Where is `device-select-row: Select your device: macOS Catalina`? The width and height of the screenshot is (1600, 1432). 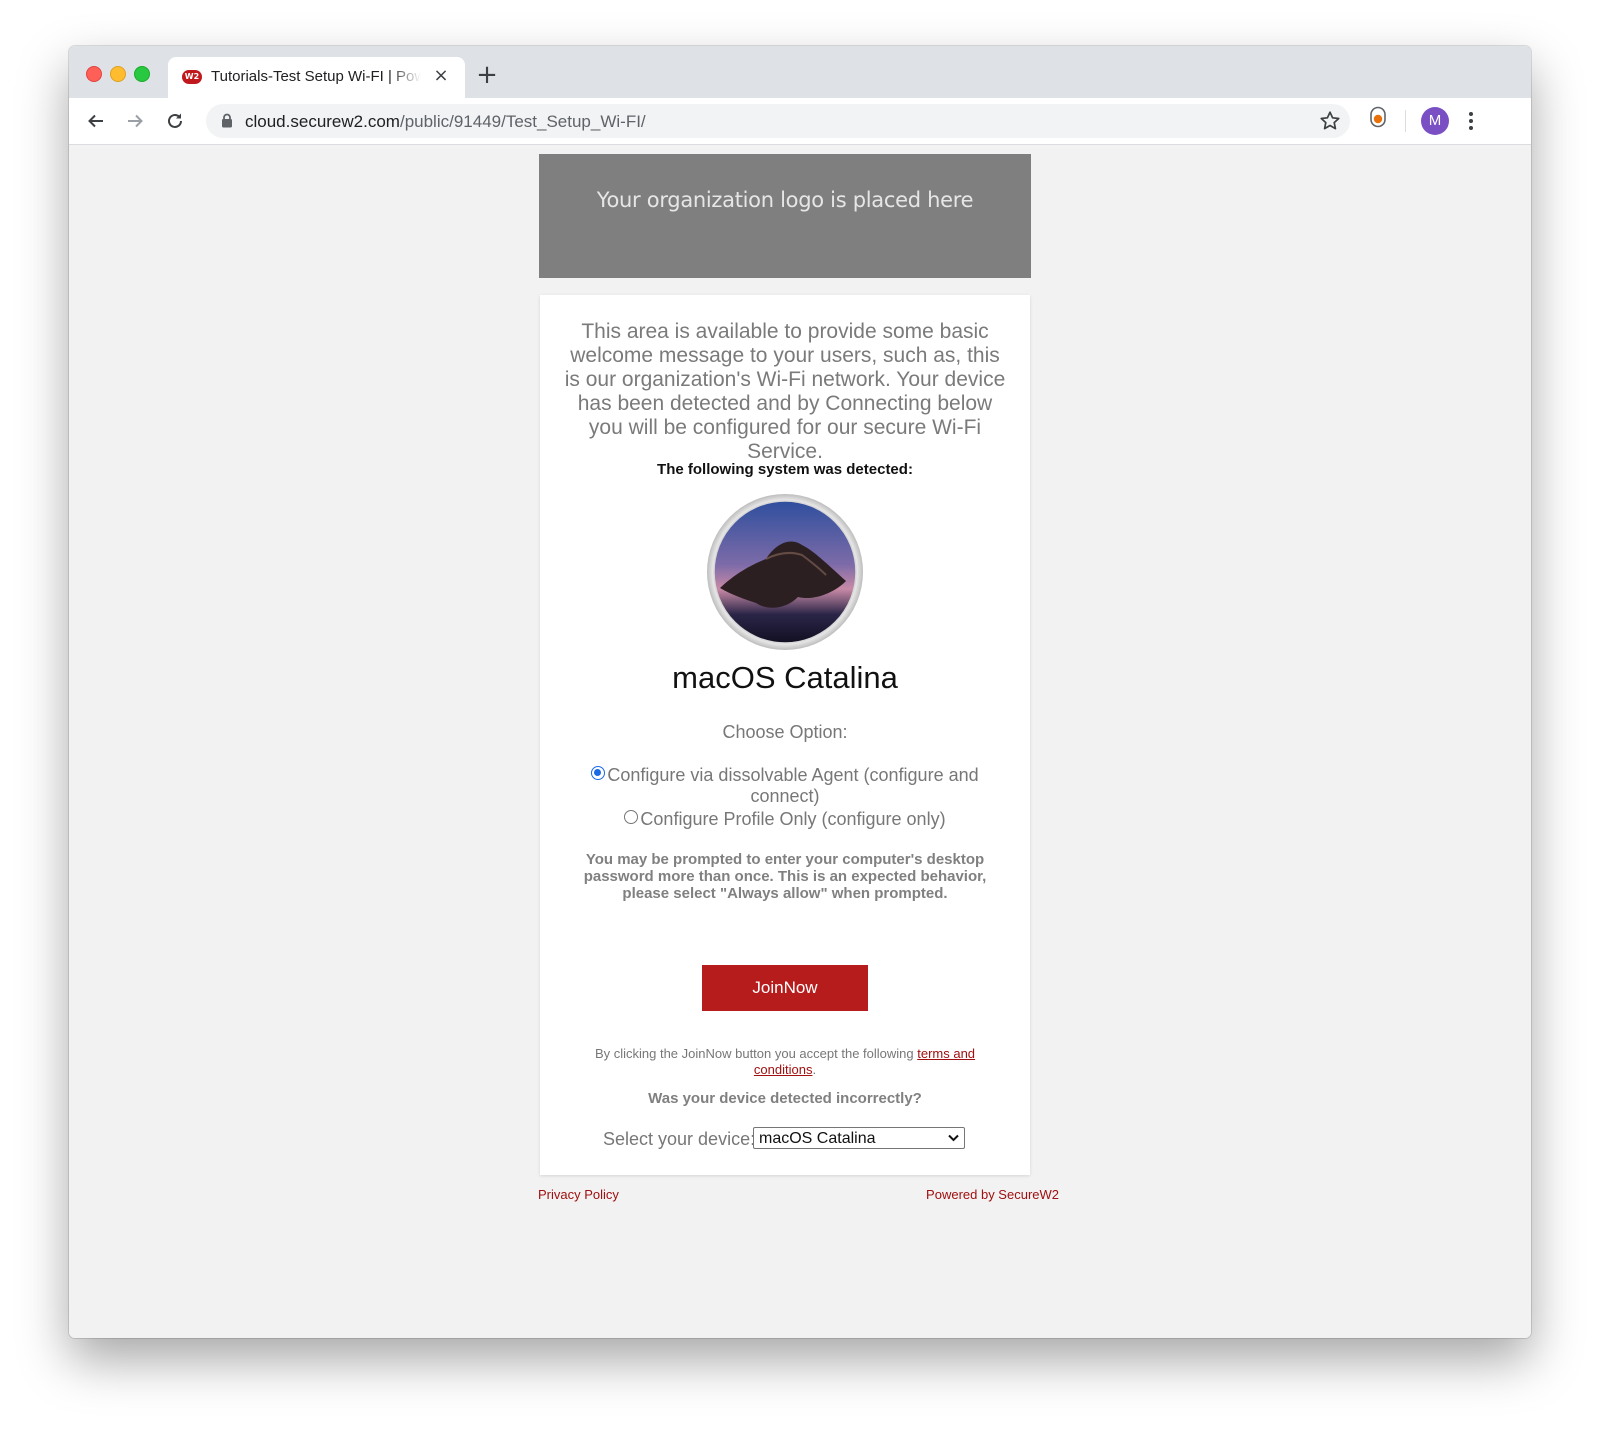
device-select-row: Select your device: macOS Catalina is located at coordinates (793, 1139).